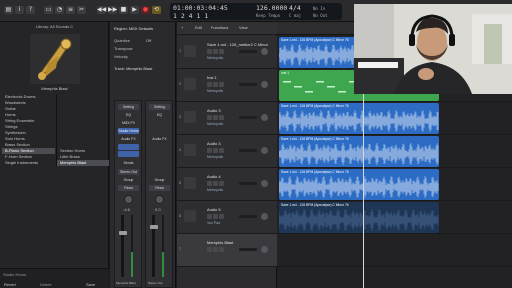  I want to click on instrument-slot: Studio Horns, so click(128, 131).